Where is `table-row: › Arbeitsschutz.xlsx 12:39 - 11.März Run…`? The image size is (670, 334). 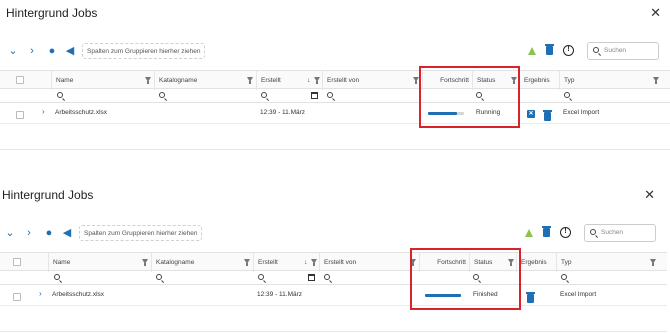
table-row: › Arbeitsschutz.xlsx 12:39 - 11.März Run… is located at coordinates (335, 113).